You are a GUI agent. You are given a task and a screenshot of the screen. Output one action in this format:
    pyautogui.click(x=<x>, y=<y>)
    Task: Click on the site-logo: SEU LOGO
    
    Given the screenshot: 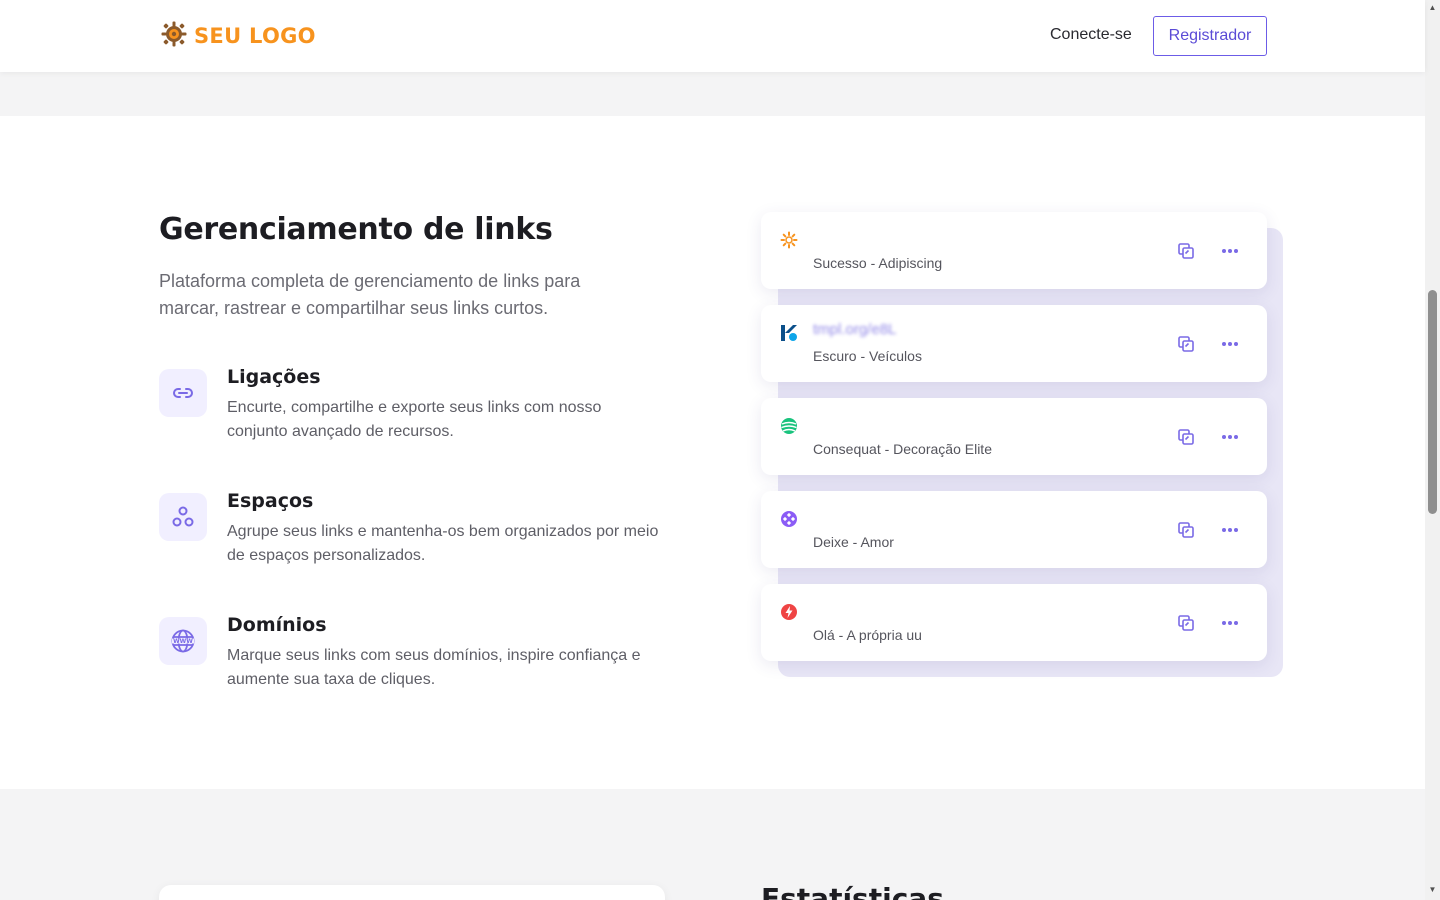 What is the action you would take?
    pyautogui.click(x=238, y=36)
    